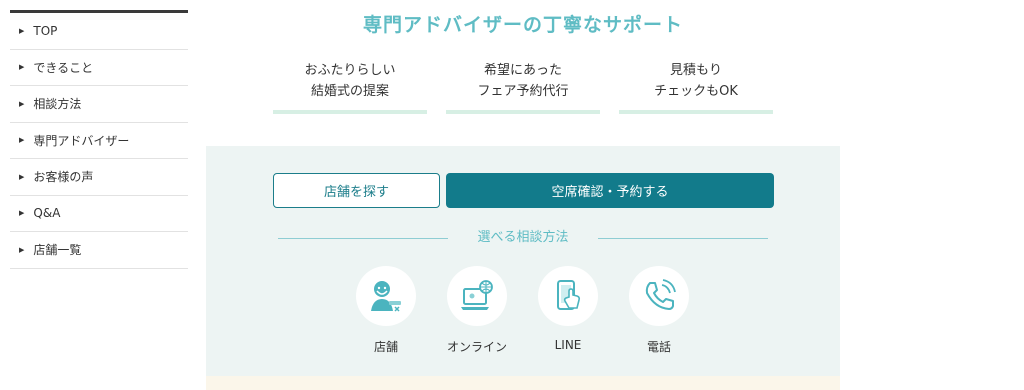  I want to click on smartphone-tap-icon, so click(569, 295).